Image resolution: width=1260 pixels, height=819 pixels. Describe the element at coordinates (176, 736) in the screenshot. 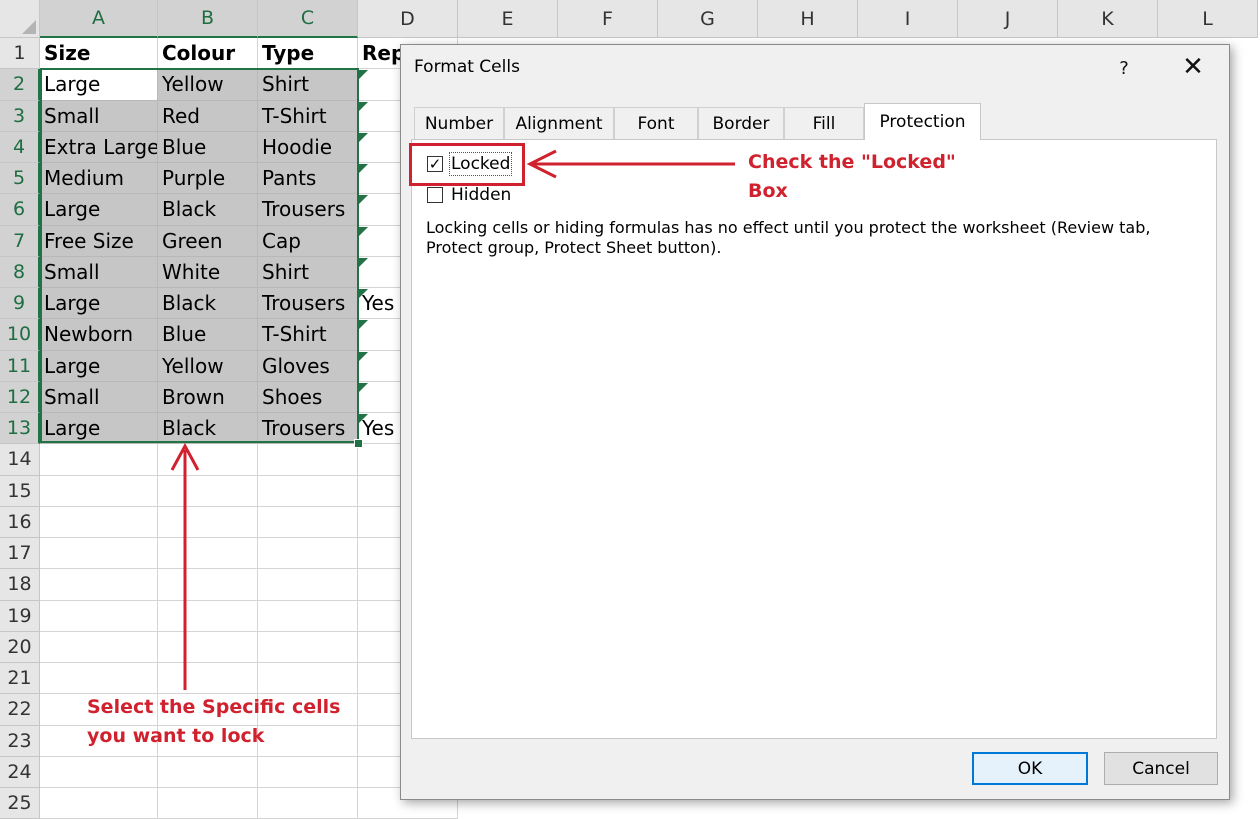

I see `select-note-line2: you want to lock` at that location.